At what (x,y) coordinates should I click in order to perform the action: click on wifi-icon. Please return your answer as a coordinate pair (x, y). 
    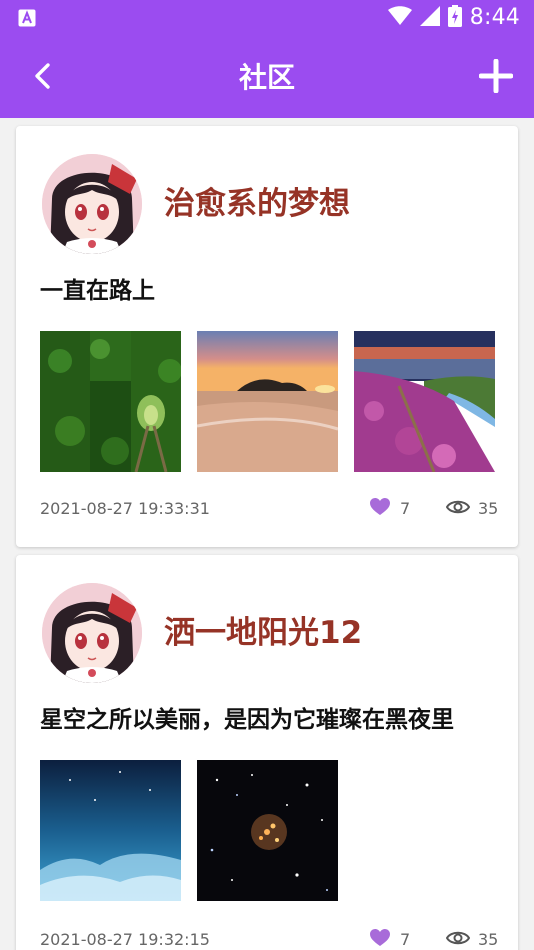
    Looking at the image, I should click on (399, 18).